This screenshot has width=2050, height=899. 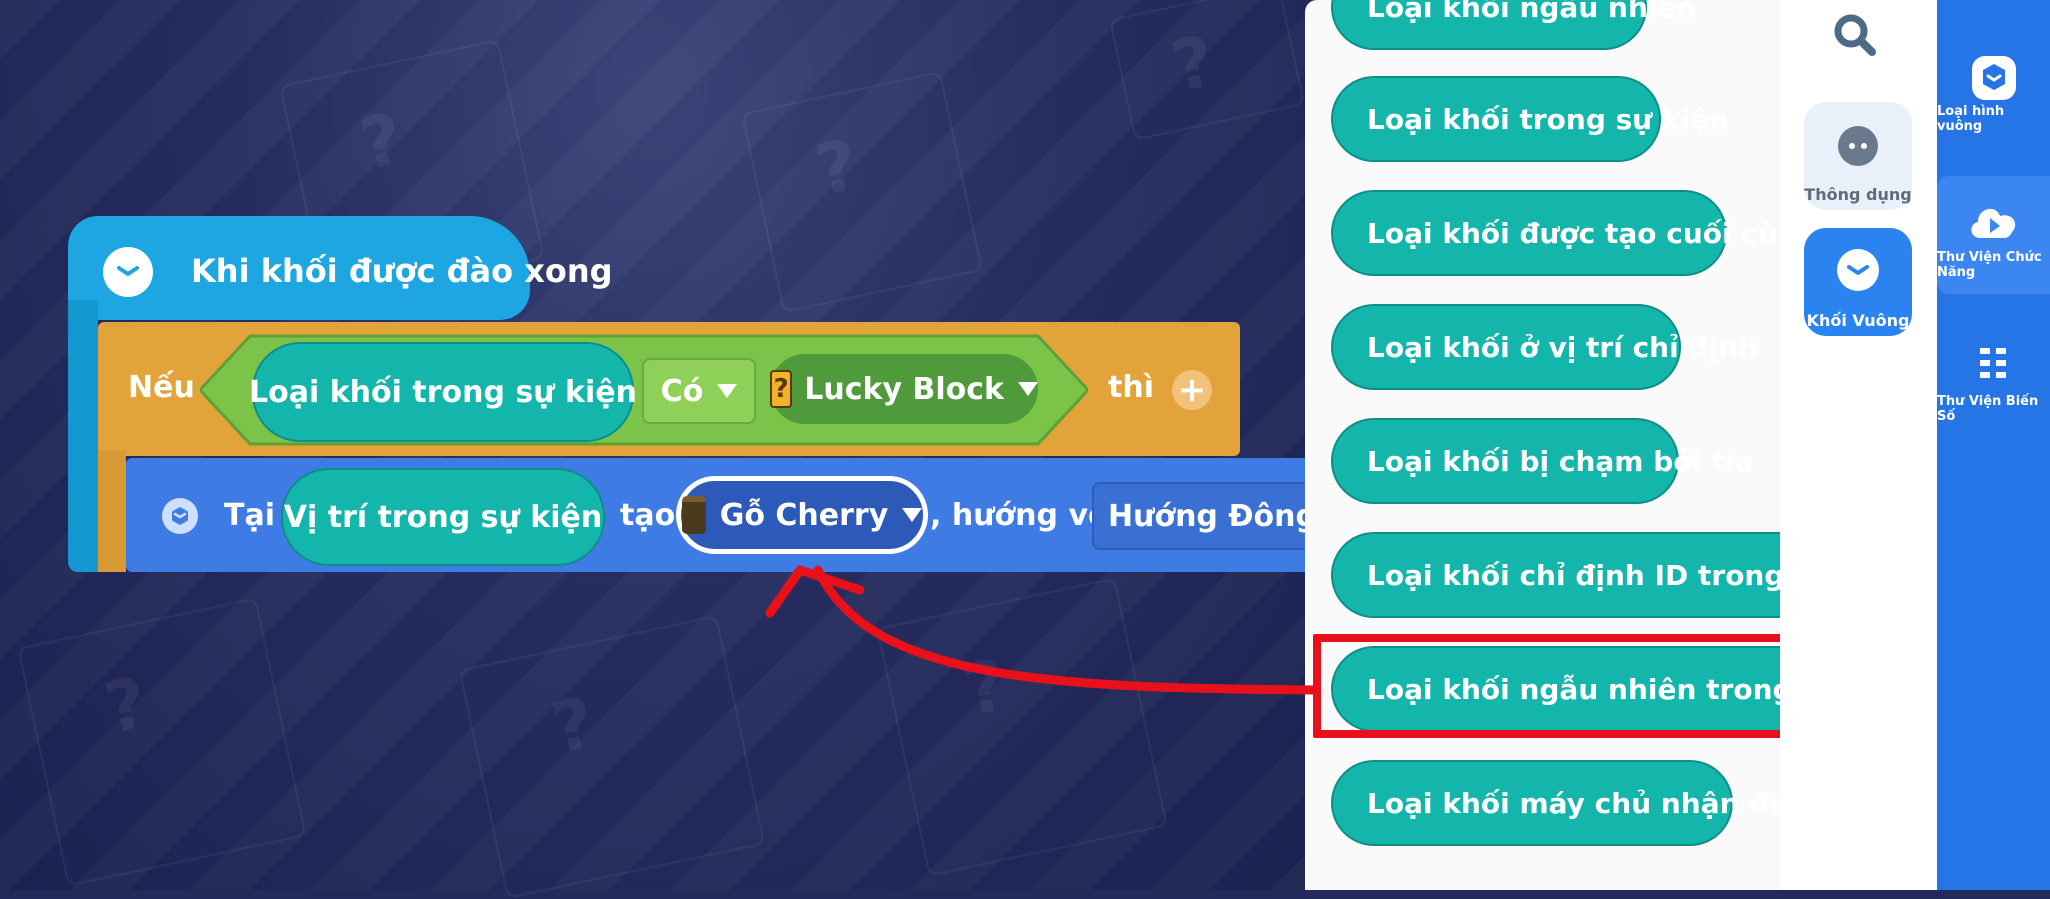 What do you see at coordinates (682, 391) in the screenshot?
I see `operator-dropdown-value: Có` at bounding box center [682, 391].